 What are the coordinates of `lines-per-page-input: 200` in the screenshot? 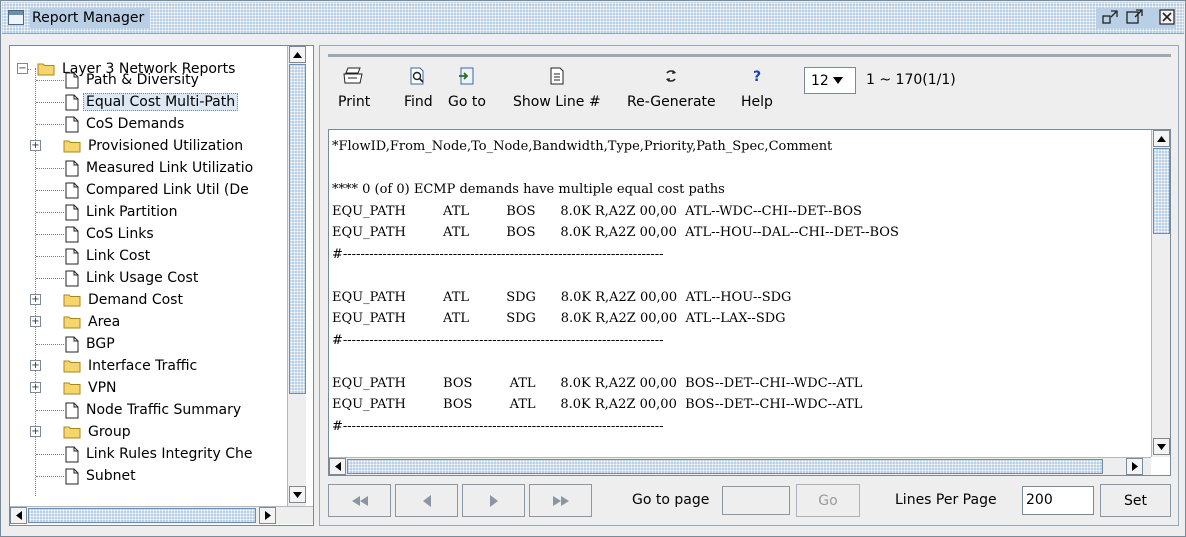 It's located at (1058, 500).